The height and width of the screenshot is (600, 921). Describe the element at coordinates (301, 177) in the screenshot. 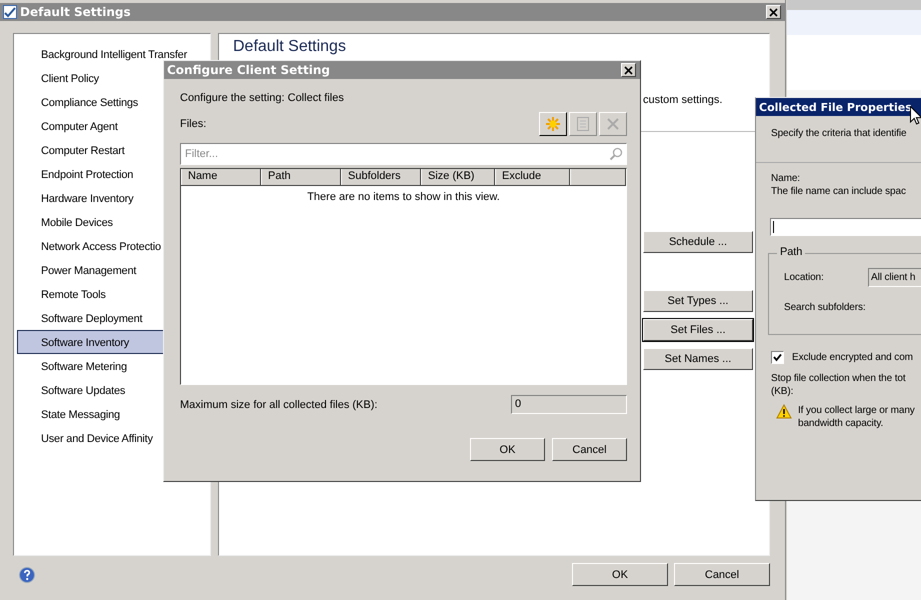

I see `column-header: Path` at that location.